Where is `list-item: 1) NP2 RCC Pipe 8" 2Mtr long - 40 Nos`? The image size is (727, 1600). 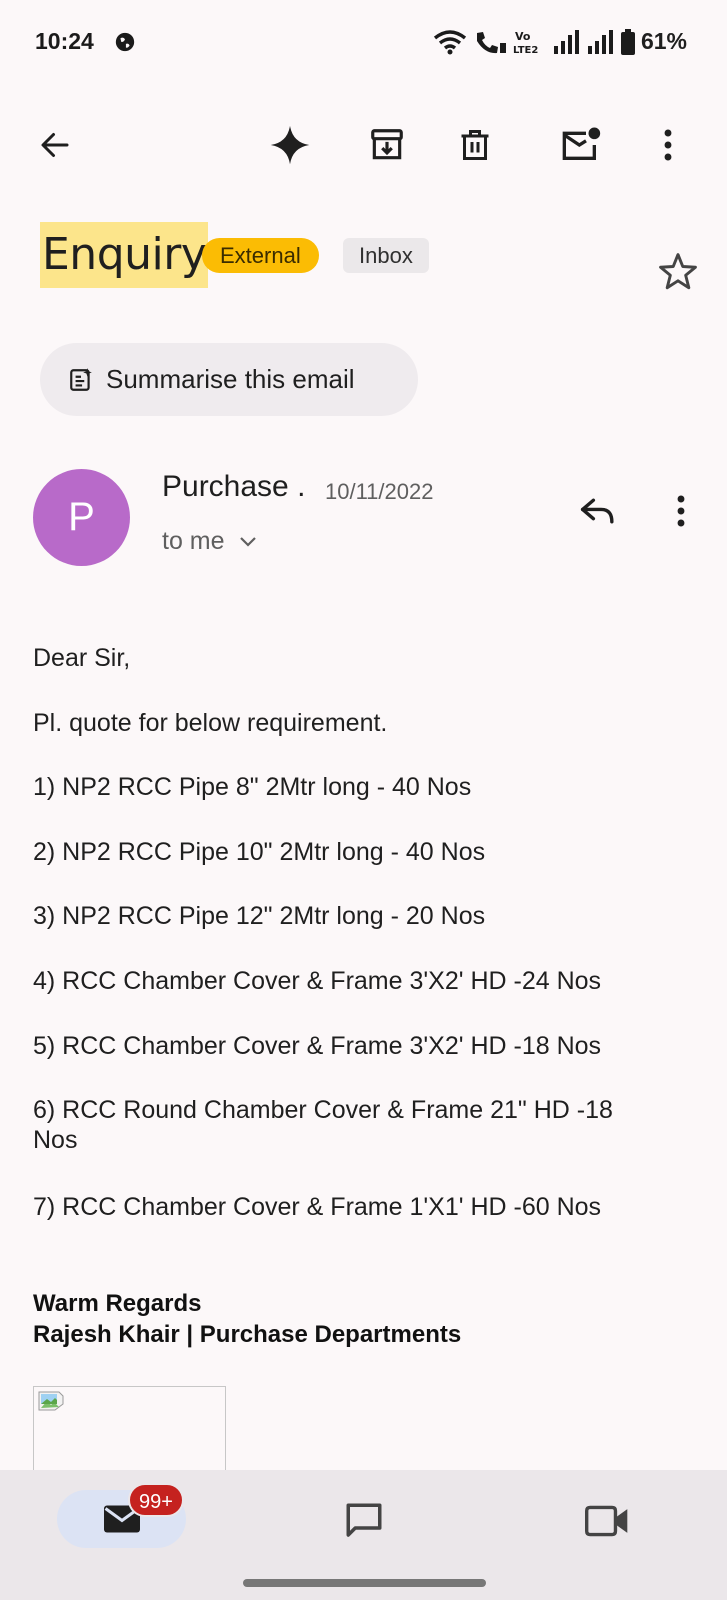
list-item: 1) NP2 RCC Pipe 8" 2Mtr long - 40 Nos is located at coordinates (252, 787).